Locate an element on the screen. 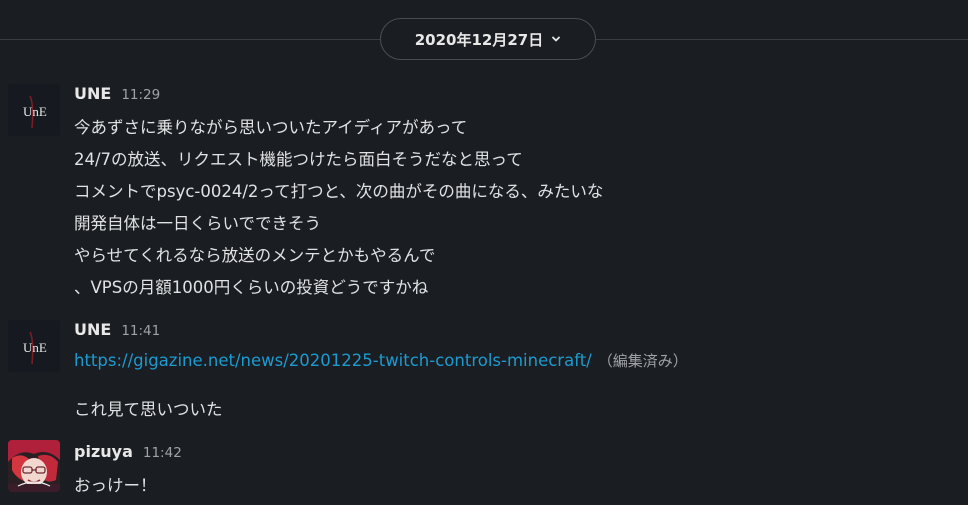 The image size is (968, 505). message-line: やらせてくれるなら放送のメンテとかもやるんで is located at coordinates (255, 255).